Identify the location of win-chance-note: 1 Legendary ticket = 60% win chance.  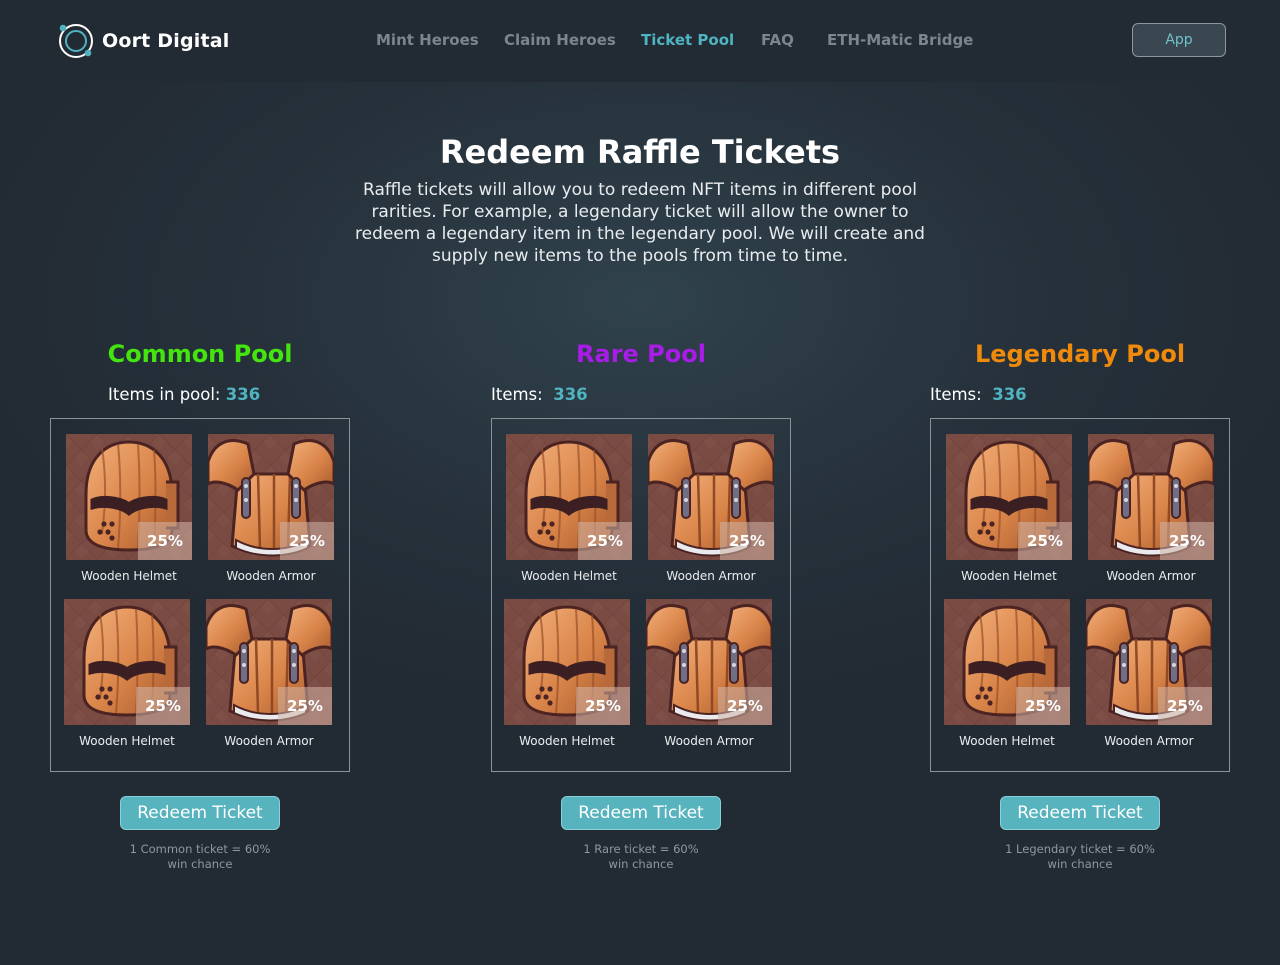
(1080, 857).